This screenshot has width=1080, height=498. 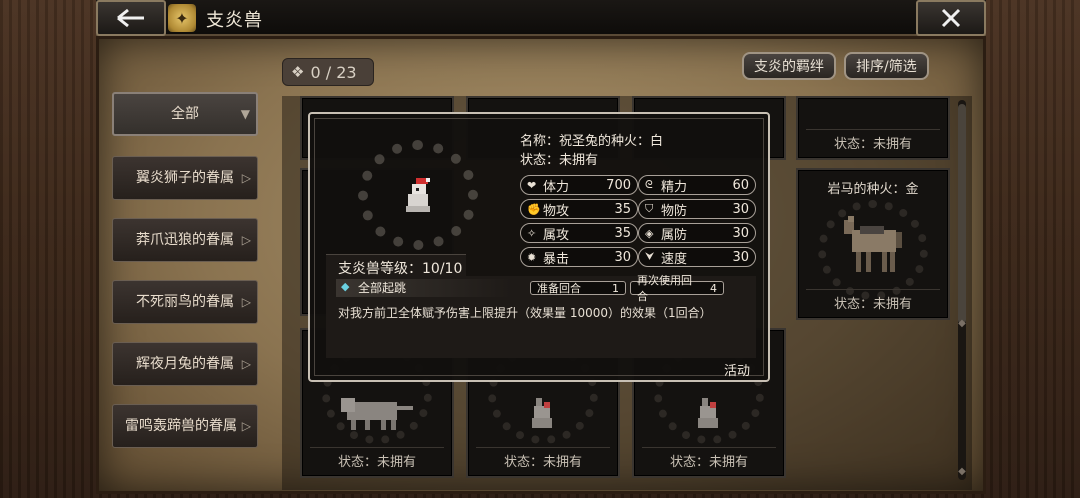 I want to click on prep-round-value: 1, so click(x=615, y=288).